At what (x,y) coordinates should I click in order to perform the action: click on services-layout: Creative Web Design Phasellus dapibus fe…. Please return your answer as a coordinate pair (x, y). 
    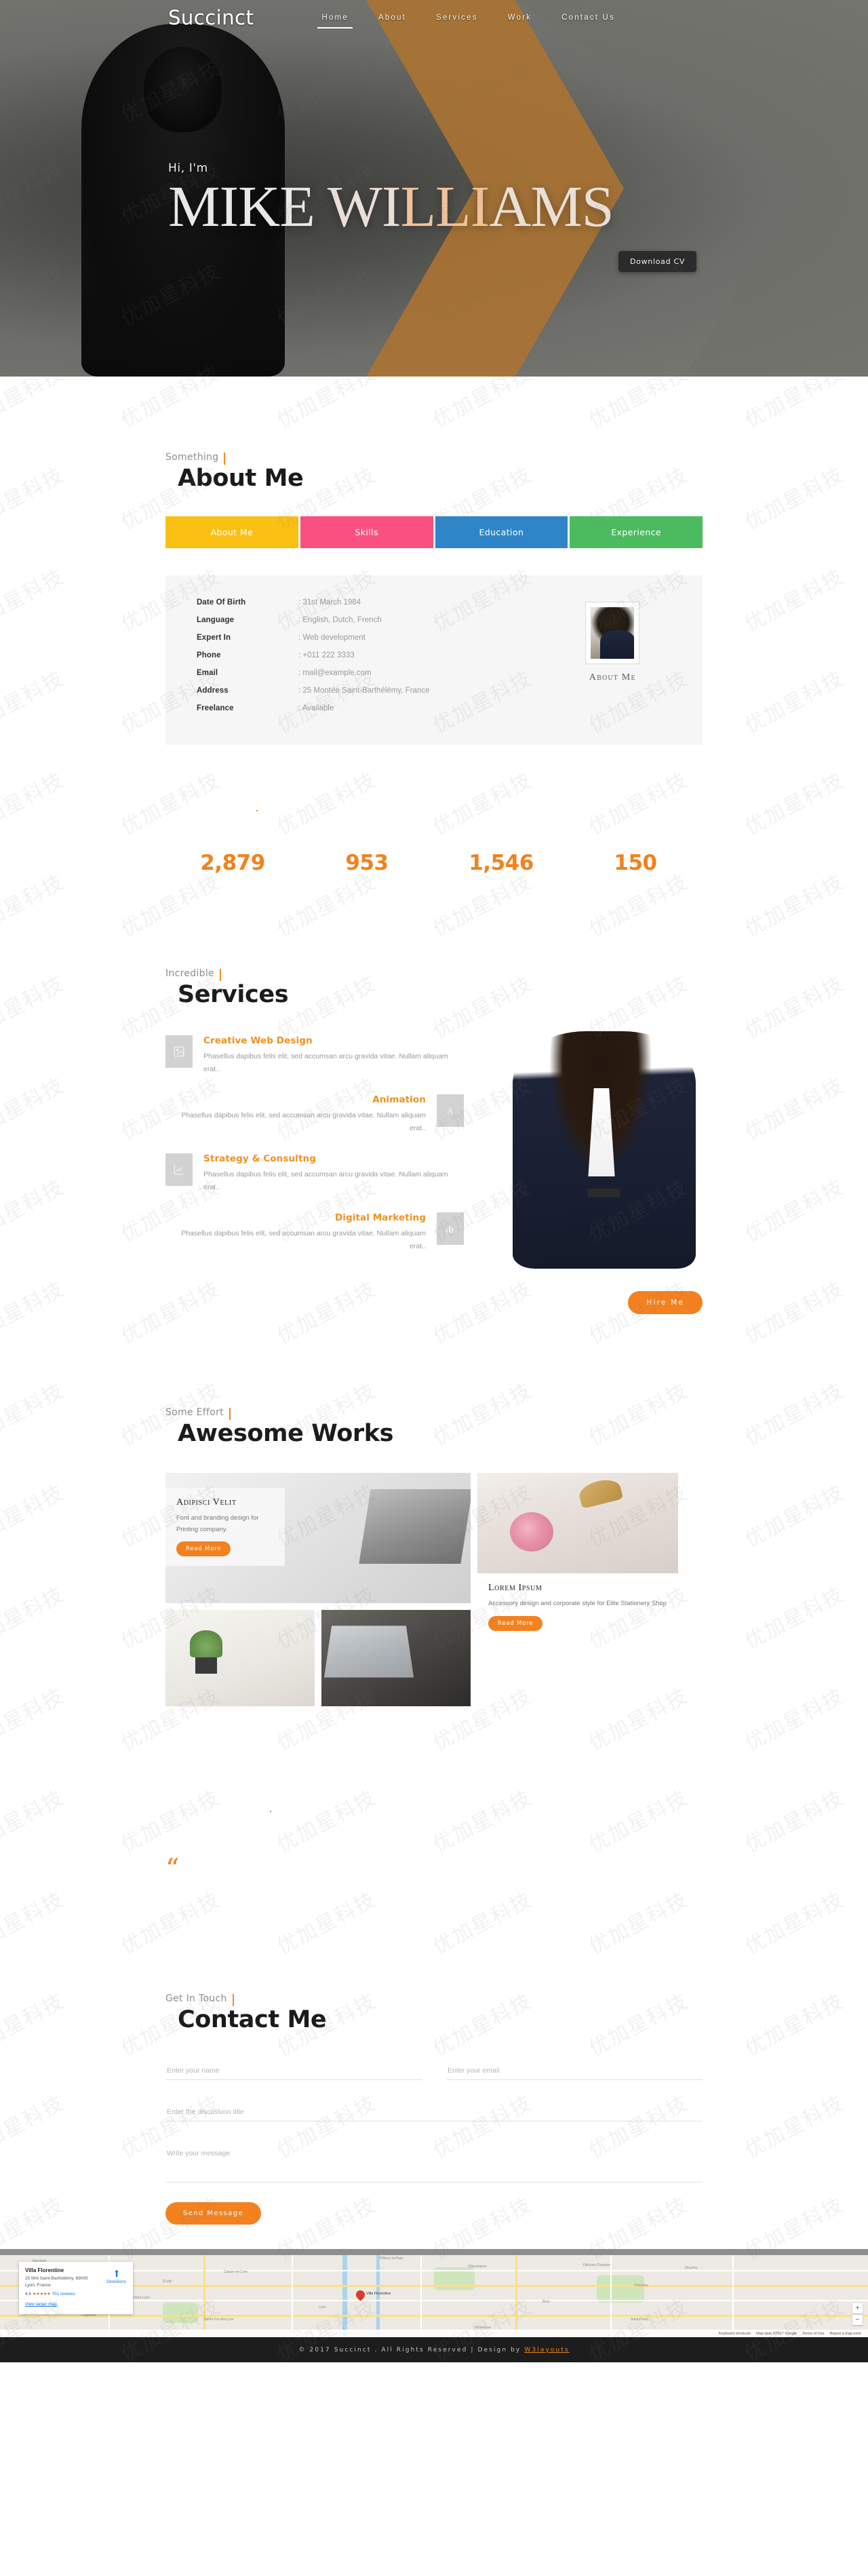
    Looking at the image, I should click on (434, 1151).